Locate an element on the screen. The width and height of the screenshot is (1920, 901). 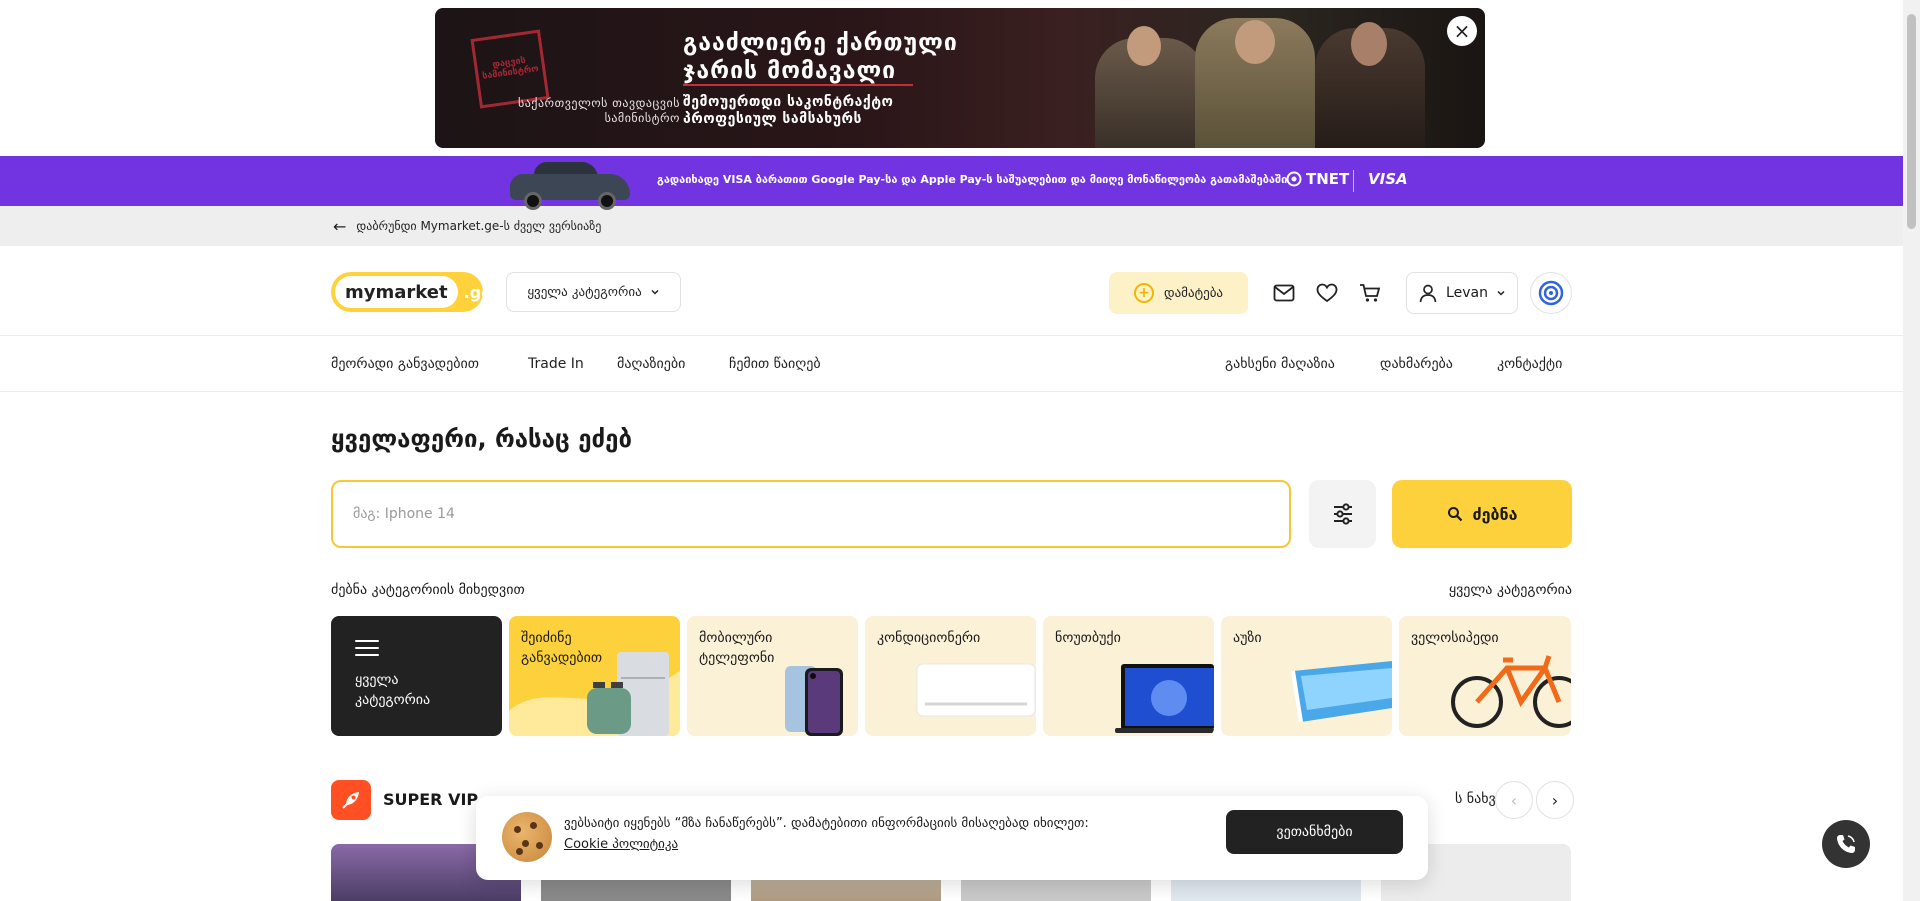
search-button: ძებნა is located at coordinates (1482, 514).